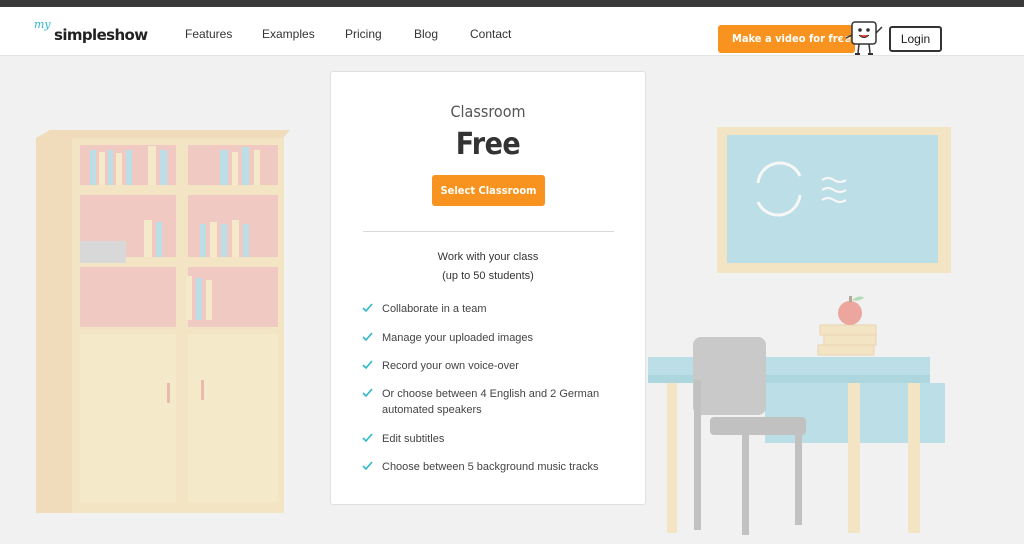  What do you see at coordinates (208, 34) in the screenshot?
I see `nav-features: Features` at bounding box center [208, 34].